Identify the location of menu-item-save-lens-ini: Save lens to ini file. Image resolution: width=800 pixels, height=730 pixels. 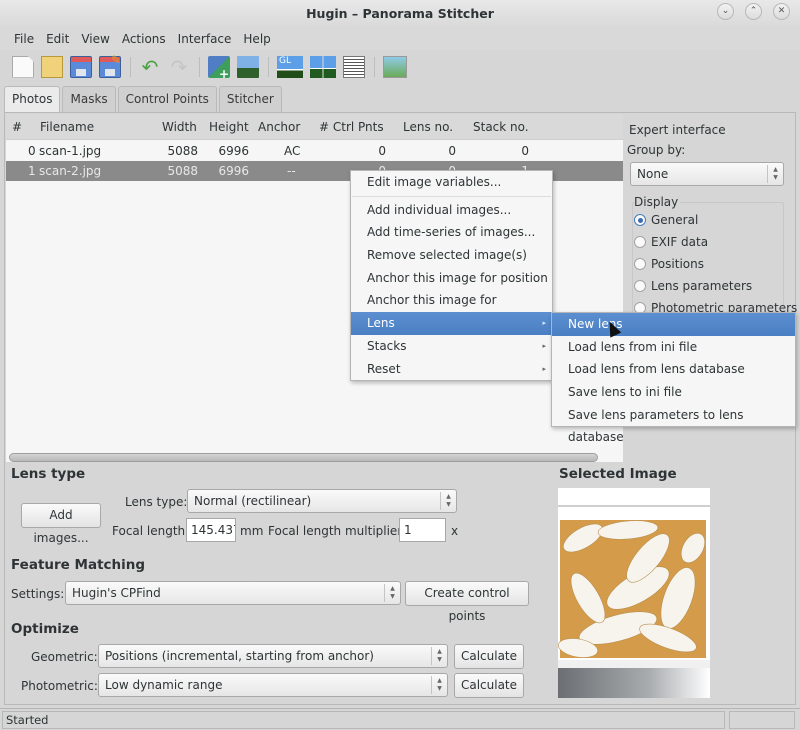
(673, 392).